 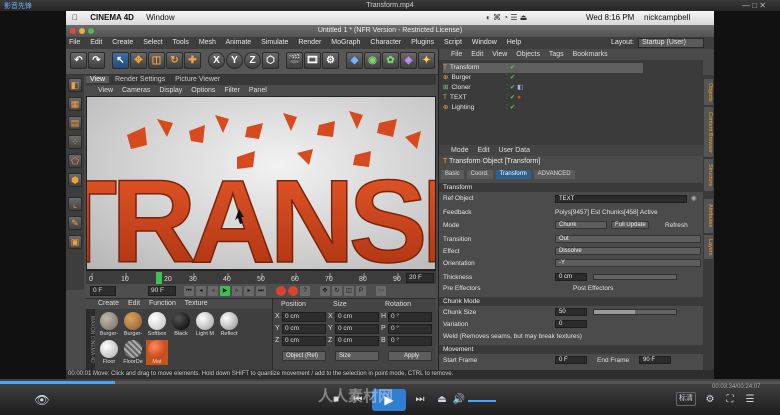 I want to click on user-name: nickcampbell, so click(x=667, y=18).